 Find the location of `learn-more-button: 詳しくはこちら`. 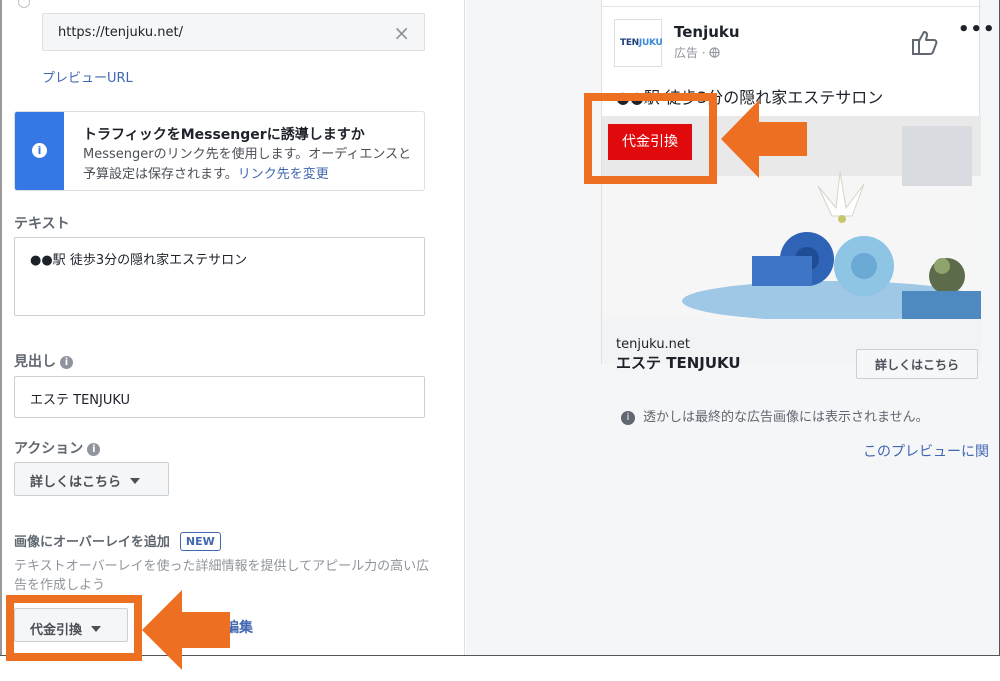

learn-more-button: 詳しくはこちら is located at coordinates (917, 364).